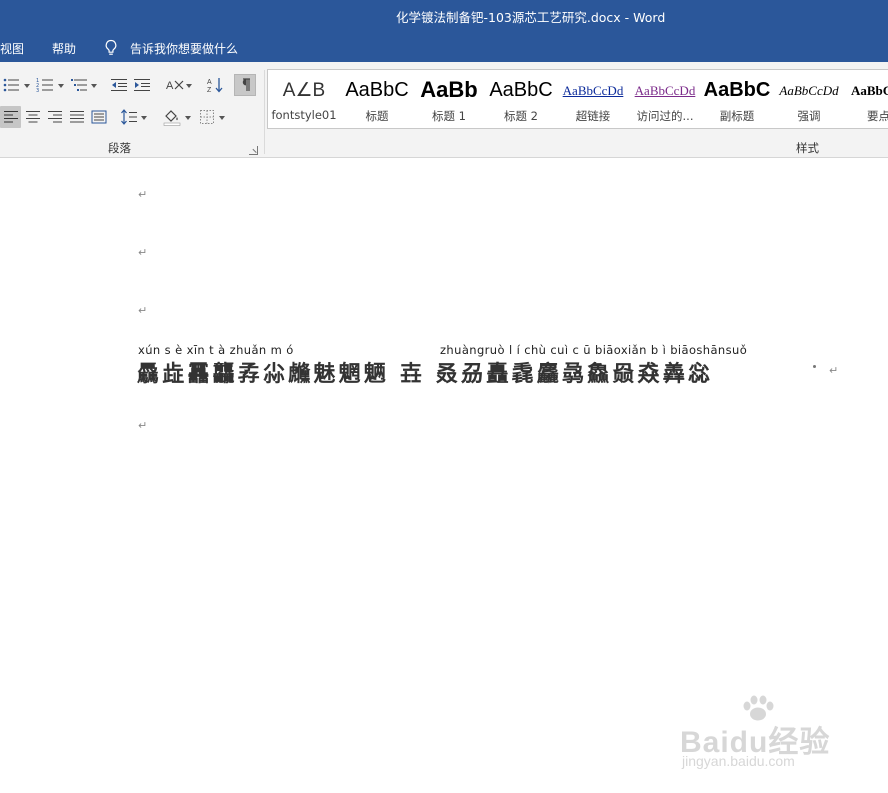  I want to click on style-subtitle: AaBbC 副标题, so click(737, 99).